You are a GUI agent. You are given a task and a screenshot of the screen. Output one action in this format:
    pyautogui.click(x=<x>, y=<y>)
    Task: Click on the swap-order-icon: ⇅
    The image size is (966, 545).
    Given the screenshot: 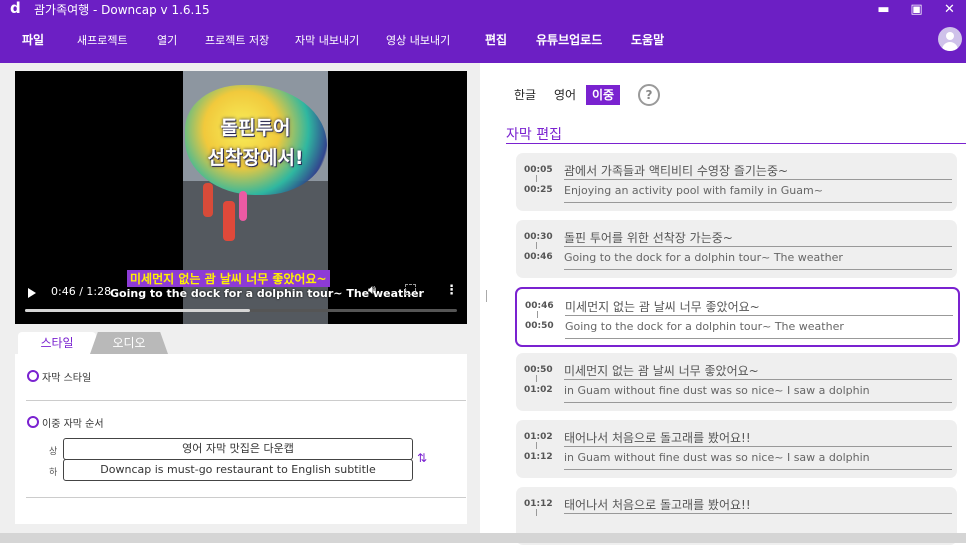 What is the action you would take?
    pyautogui.click(x=422, y=458)
    